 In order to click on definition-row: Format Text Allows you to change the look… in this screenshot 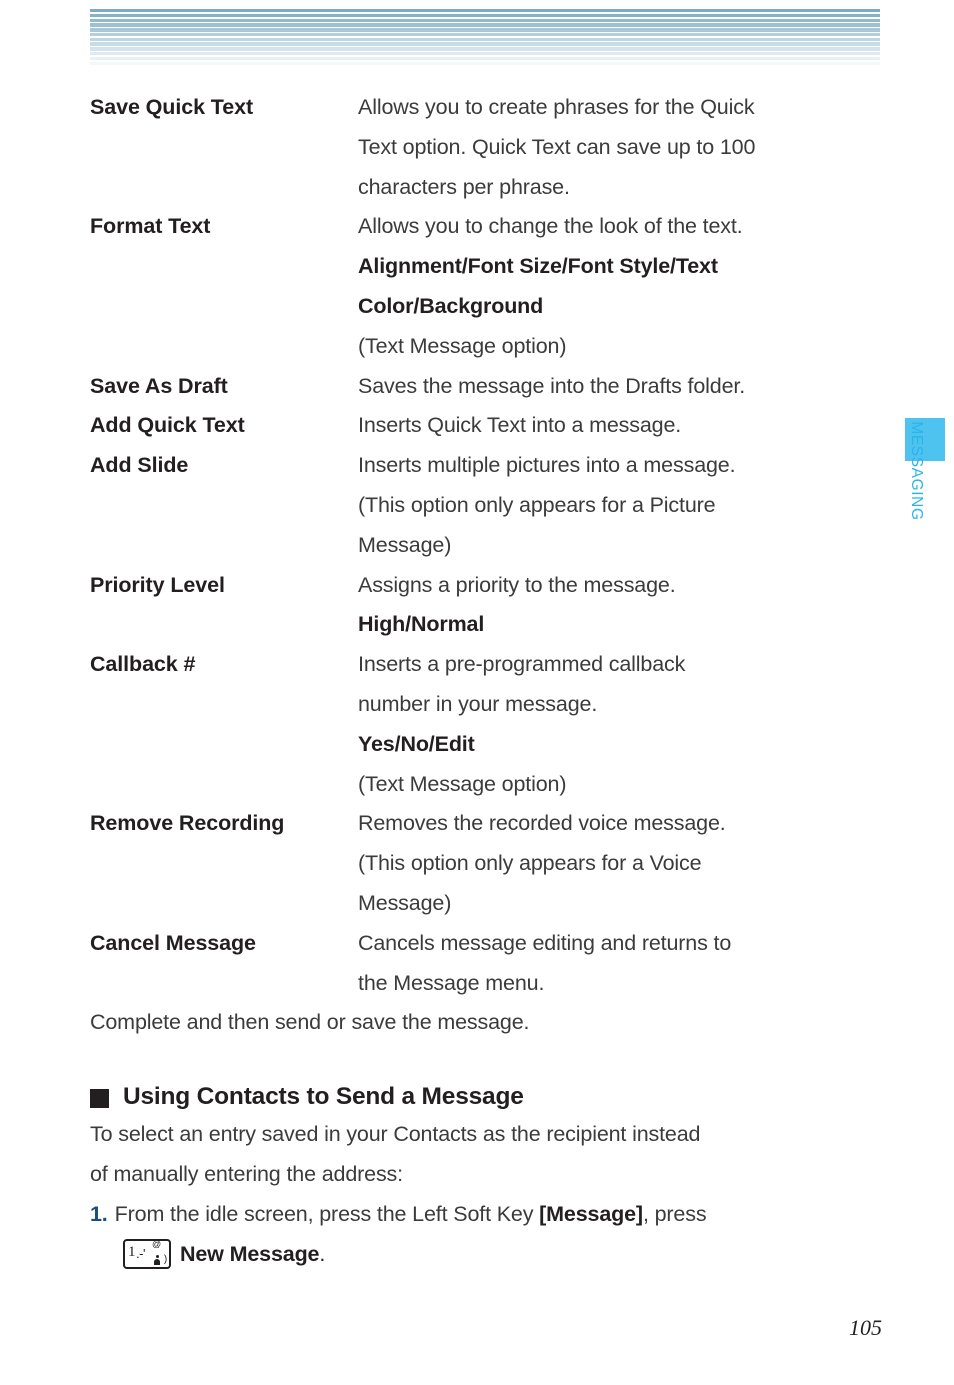, I will do `click(485, 286)`.